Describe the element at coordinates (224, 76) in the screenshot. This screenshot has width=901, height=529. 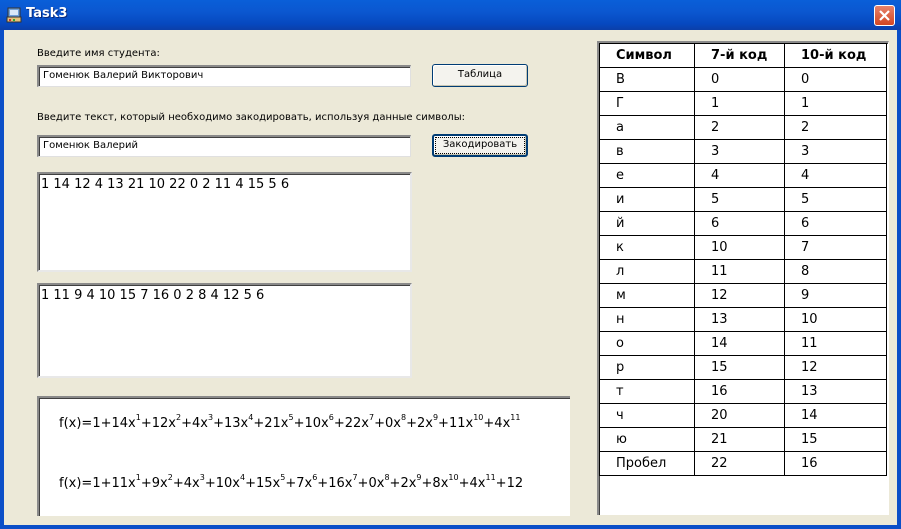
I see `student-name-input: Гоменюк Валерий Викторович` at that location.